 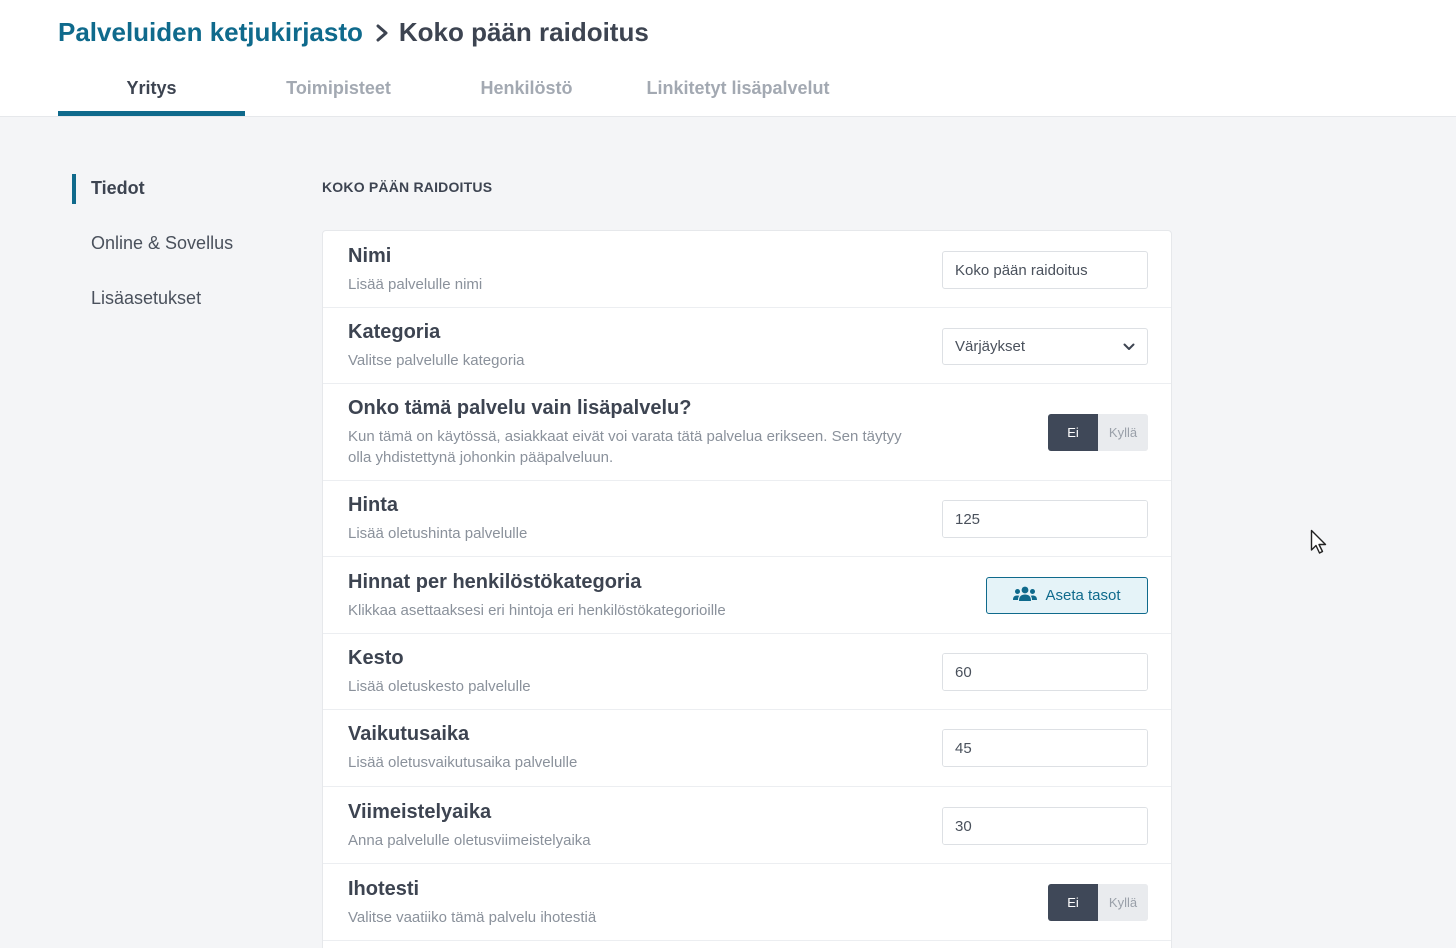 What do you see at coordinates (990, 346) in the screenshot?
I see `category-select-value: Värjäykset` at bounding box center [990, 346].